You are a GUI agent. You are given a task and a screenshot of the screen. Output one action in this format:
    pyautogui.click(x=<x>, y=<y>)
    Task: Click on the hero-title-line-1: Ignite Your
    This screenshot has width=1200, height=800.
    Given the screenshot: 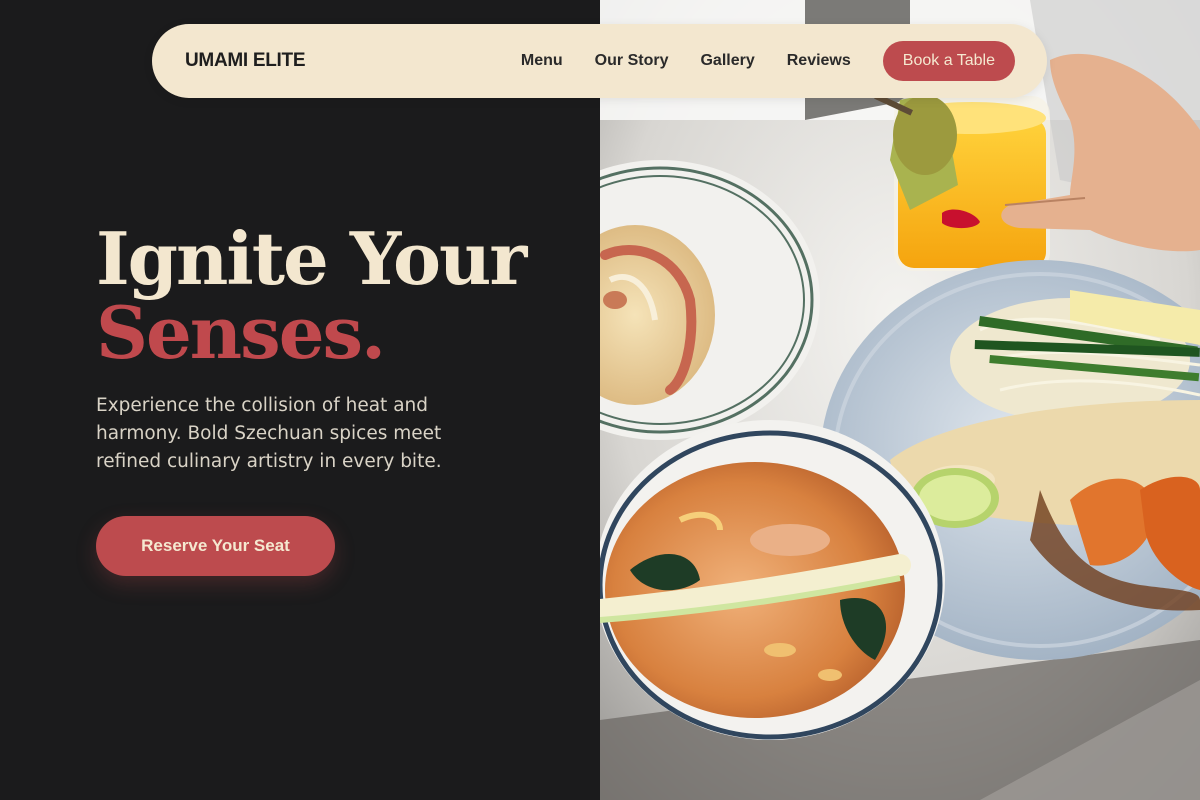 What is the action you would take?
    pyautogui.click(x=311, y=258)
    